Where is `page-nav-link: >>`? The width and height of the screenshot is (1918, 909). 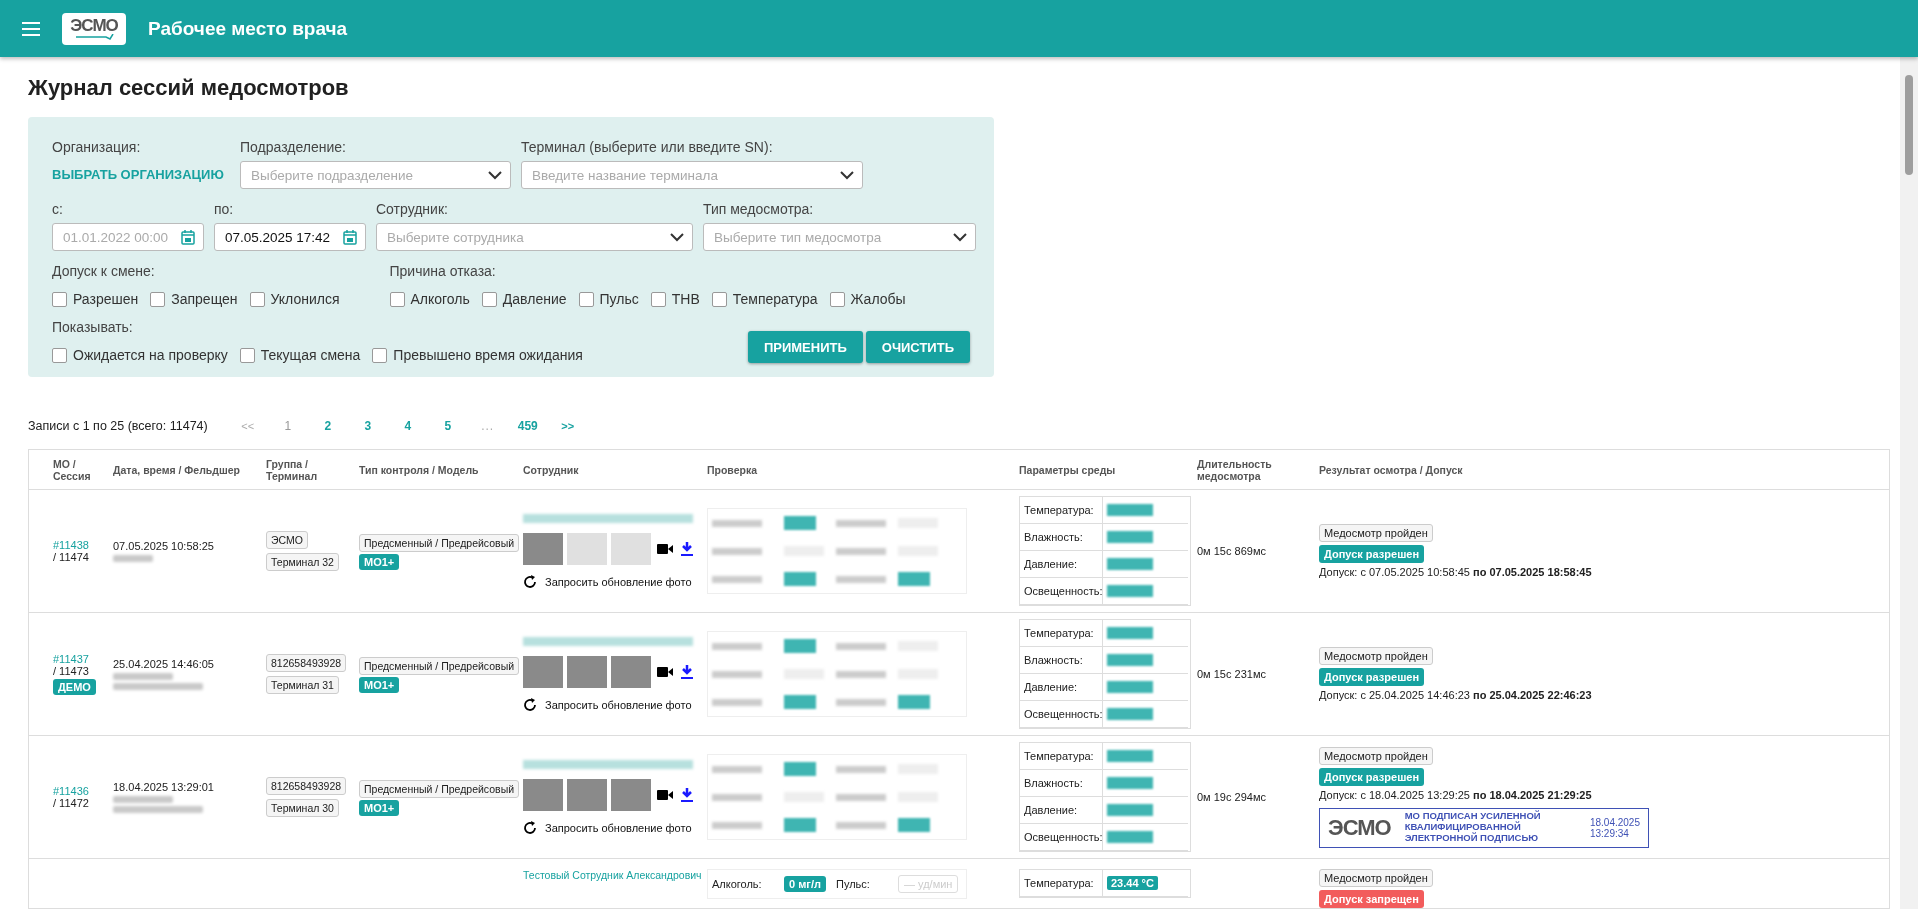
page-nav-link: >> is located at coordinates (567, 426).